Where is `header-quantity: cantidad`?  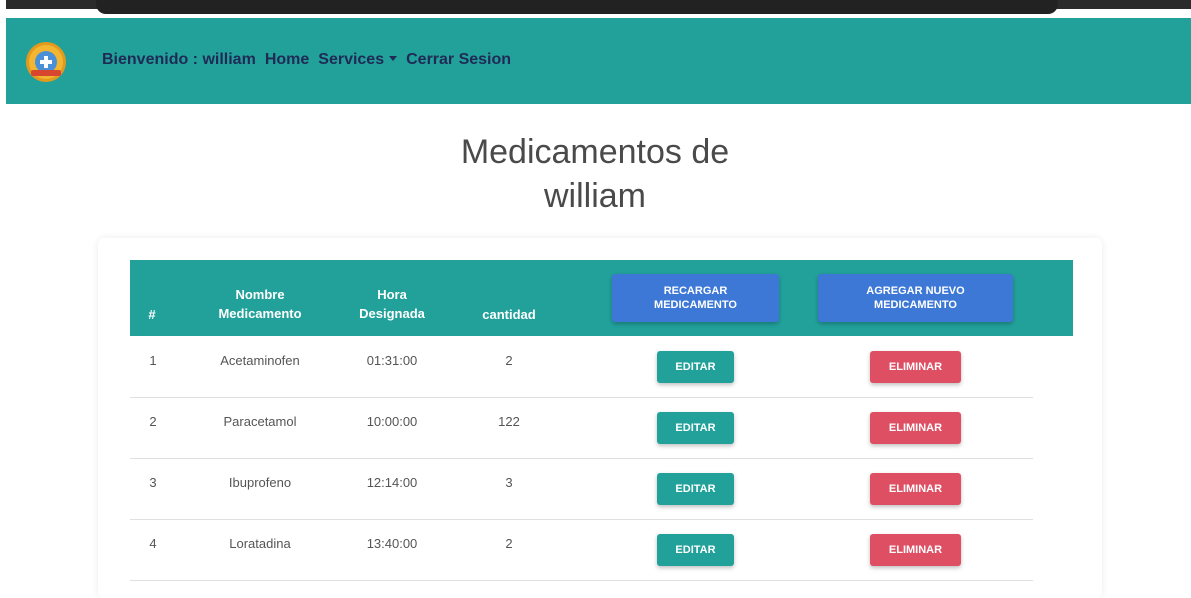
header-quantity: cantidad is located at coordinates (509, 314).